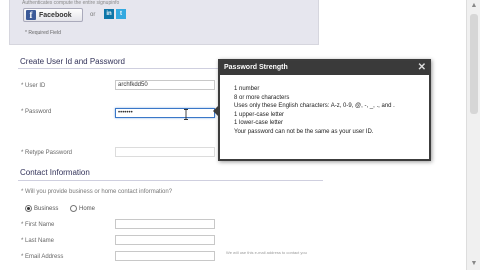  I want to click on facebook-icon: f, so click(31, 15).